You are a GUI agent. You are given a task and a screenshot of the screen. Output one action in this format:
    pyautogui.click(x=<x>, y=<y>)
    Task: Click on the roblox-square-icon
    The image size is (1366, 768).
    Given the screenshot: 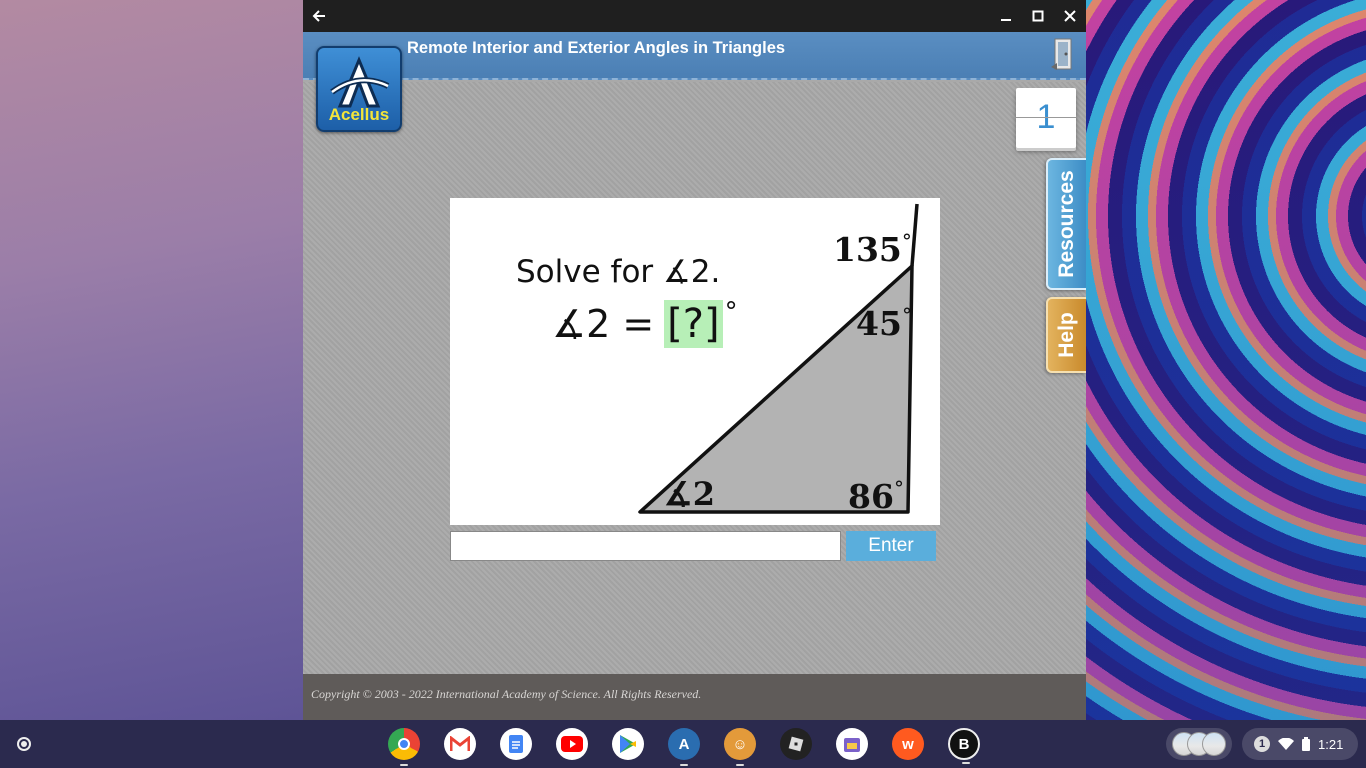 What is the action you would take?
    pyautogui.click(x=796, y=744)
    